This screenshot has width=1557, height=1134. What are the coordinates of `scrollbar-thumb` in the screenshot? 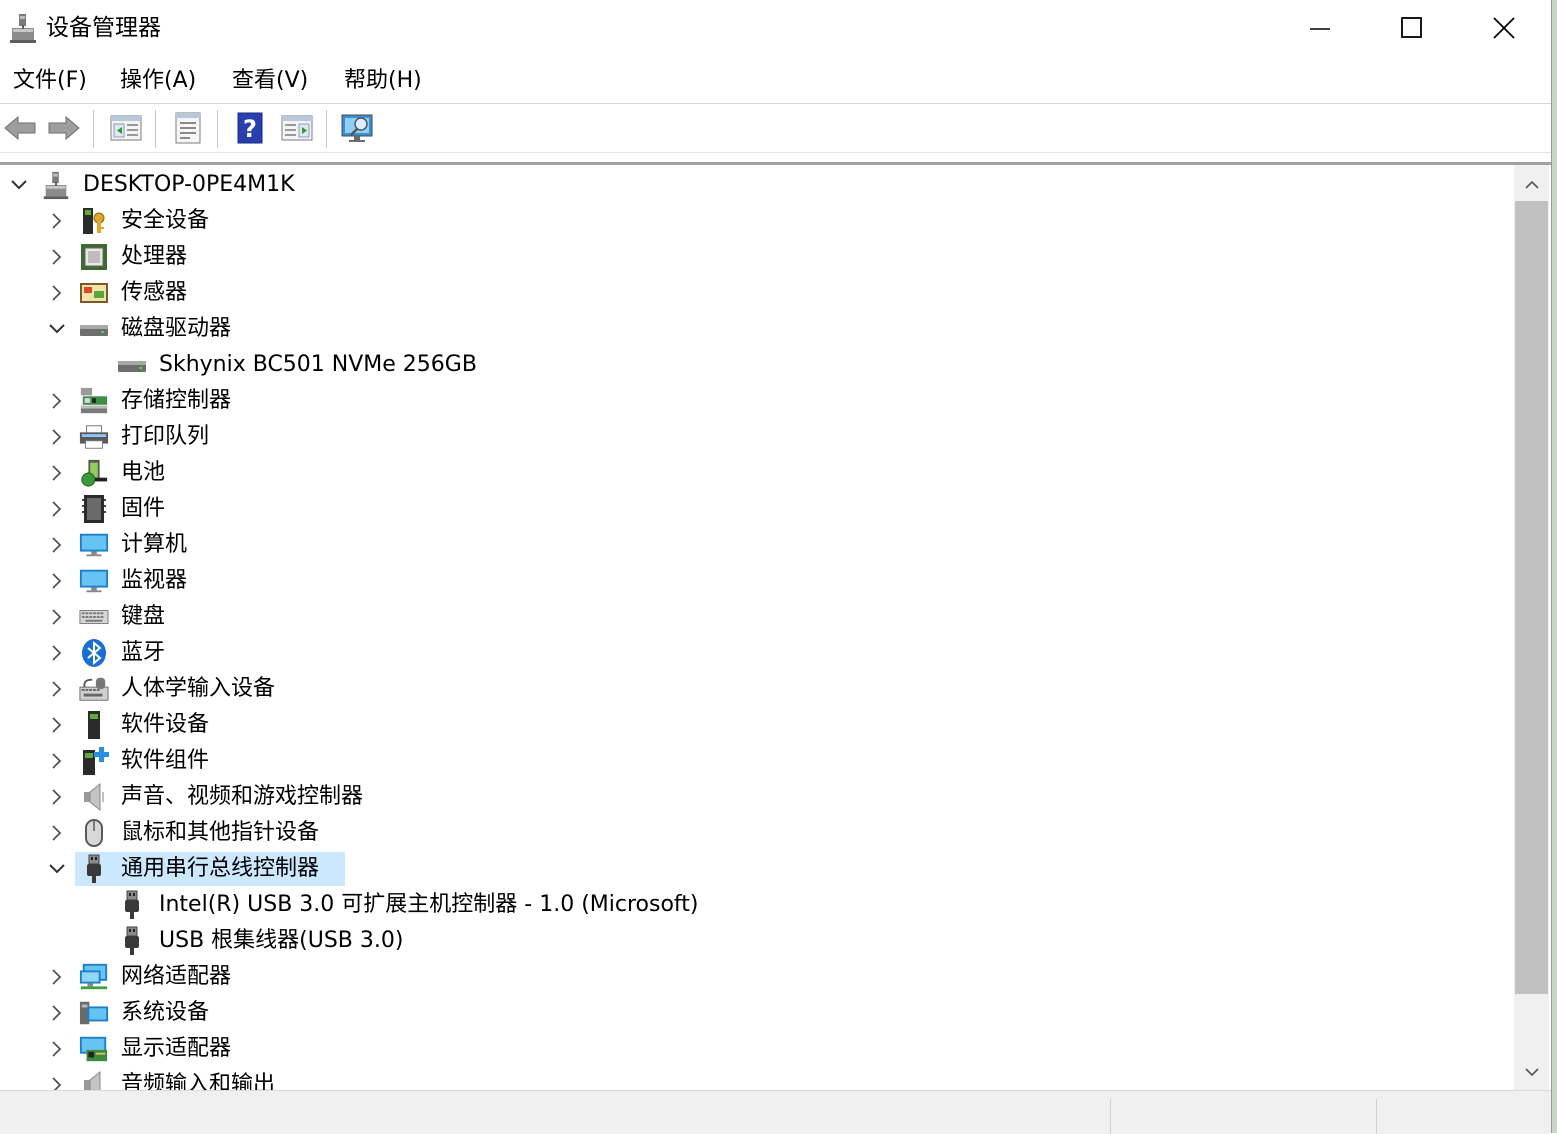 It's located at (1531, 597).